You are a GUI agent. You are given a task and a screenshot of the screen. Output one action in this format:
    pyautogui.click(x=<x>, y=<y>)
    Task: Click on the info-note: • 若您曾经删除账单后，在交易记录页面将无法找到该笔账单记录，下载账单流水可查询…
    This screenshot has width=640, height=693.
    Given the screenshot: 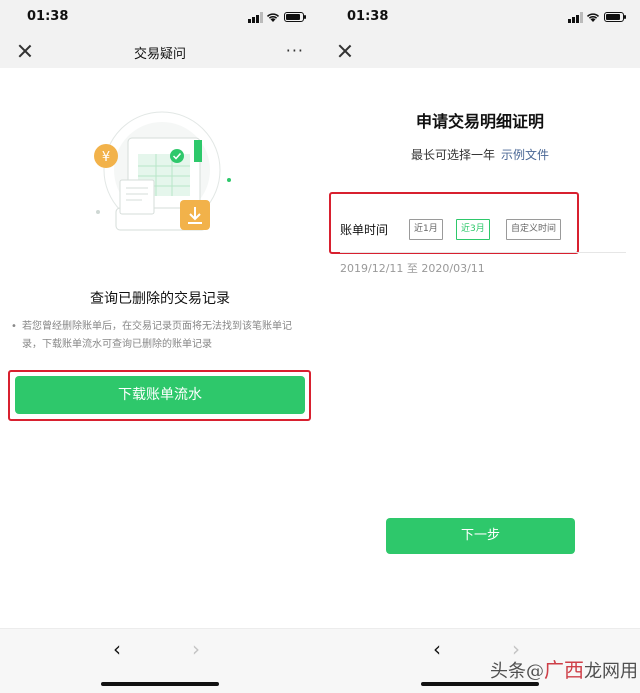 What is the action you would take?
    pyautogui.click(x=156, y=336)
    